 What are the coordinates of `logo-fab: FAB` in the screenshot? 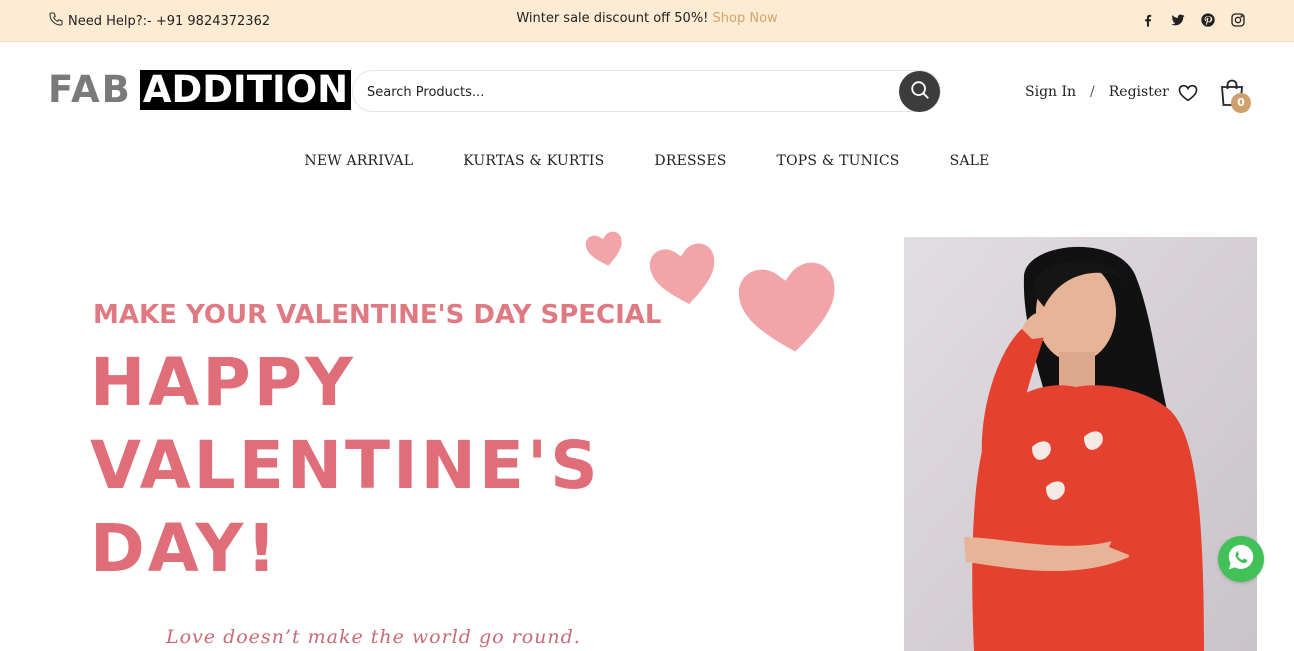 It's located at (90, 89).